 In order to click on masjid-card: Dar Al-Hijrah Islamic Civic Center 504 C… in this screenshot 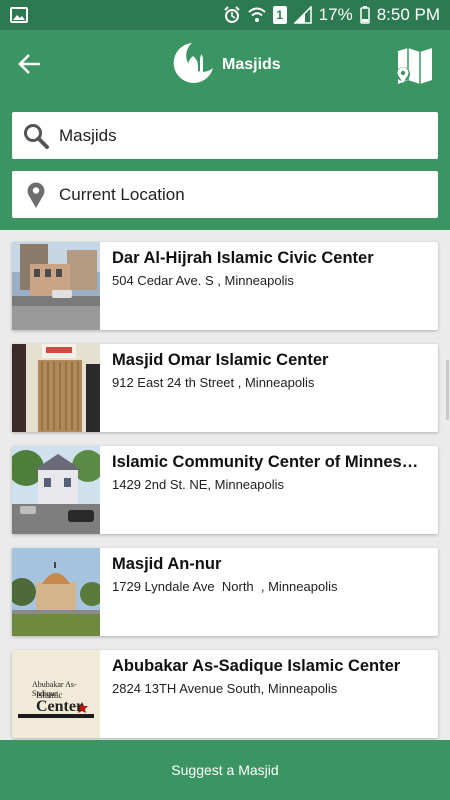, I will do `click(225, 286)`.